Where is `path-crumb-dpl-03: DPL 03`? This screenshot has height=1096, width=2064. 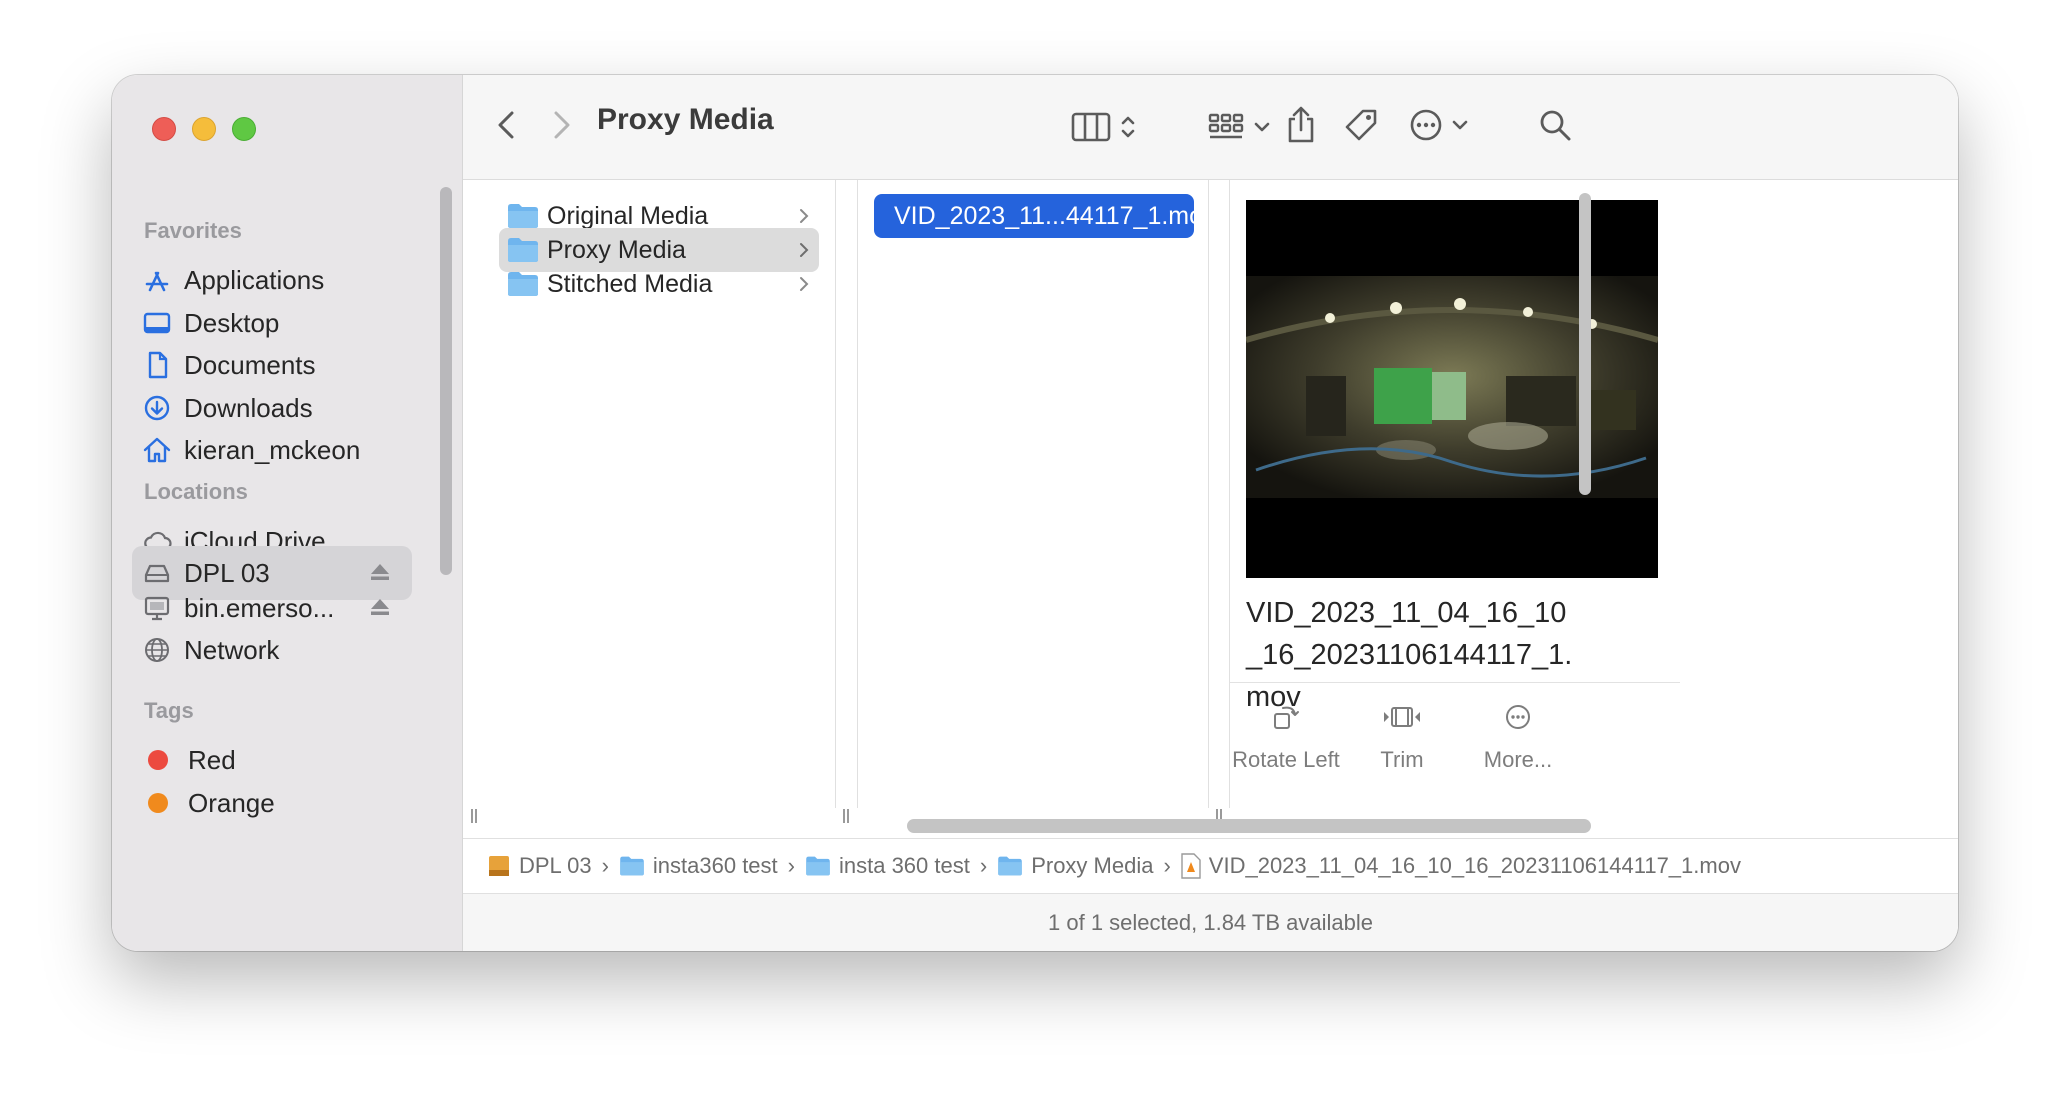 path-crumb-dpl-03: DPL 03 is located at coordinates (539, 866).